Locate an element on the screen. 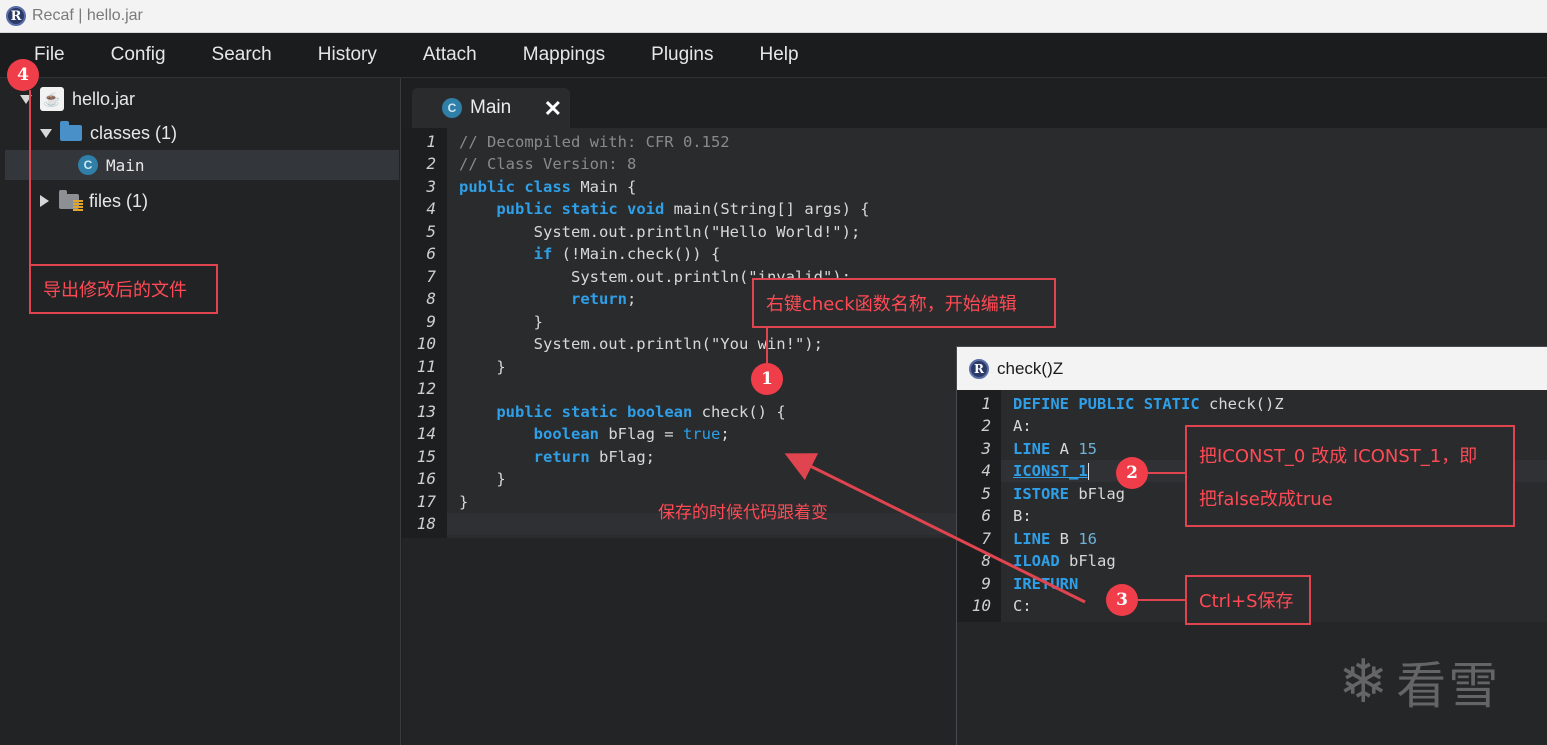 The width and height of the screenshot is (1547, 745). line-number: 15 is located at coordinates (426, 456).